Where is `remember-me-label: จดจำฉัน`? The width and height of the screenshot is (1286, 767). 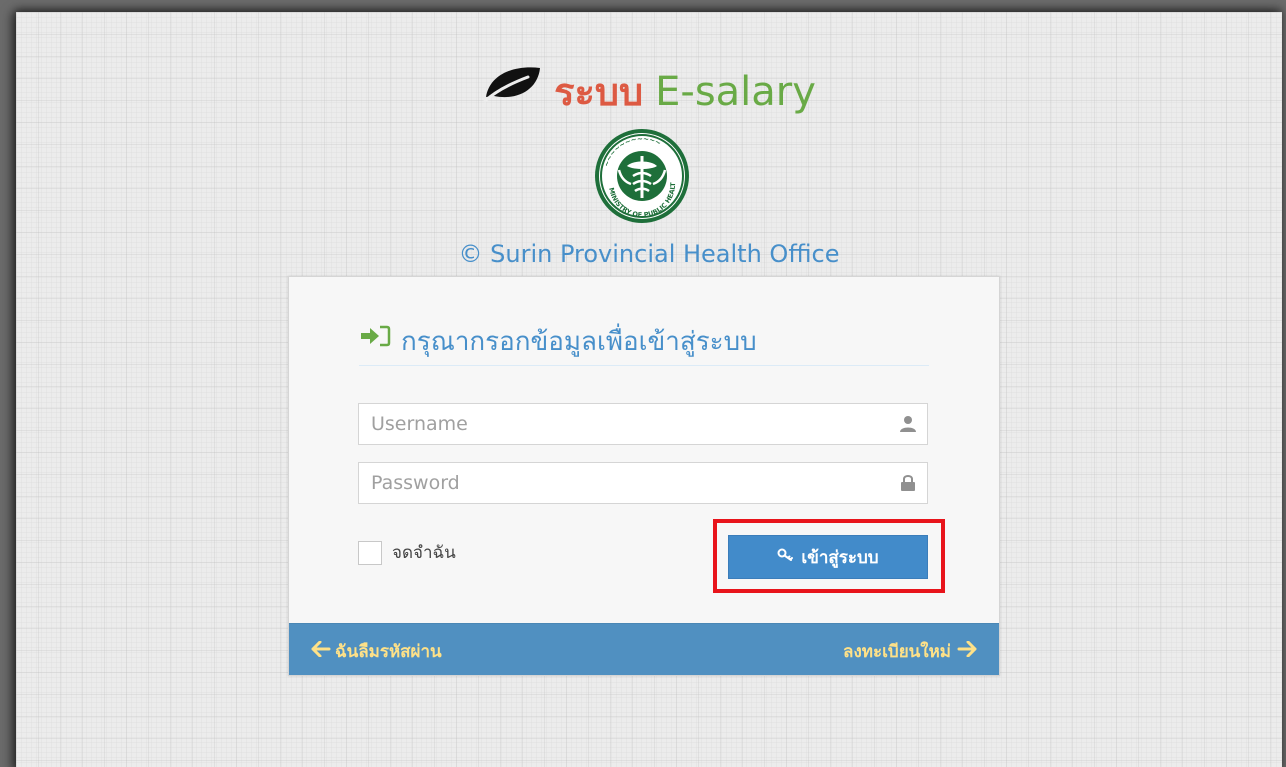 remember-me-label: จดจำฉัน is located at coordinates (424, 552).